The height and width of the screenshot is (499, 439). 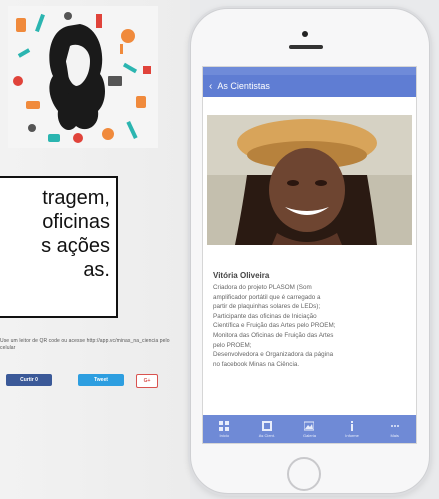 I want to click on caption-line-4: as., so click(x=96, y=270).